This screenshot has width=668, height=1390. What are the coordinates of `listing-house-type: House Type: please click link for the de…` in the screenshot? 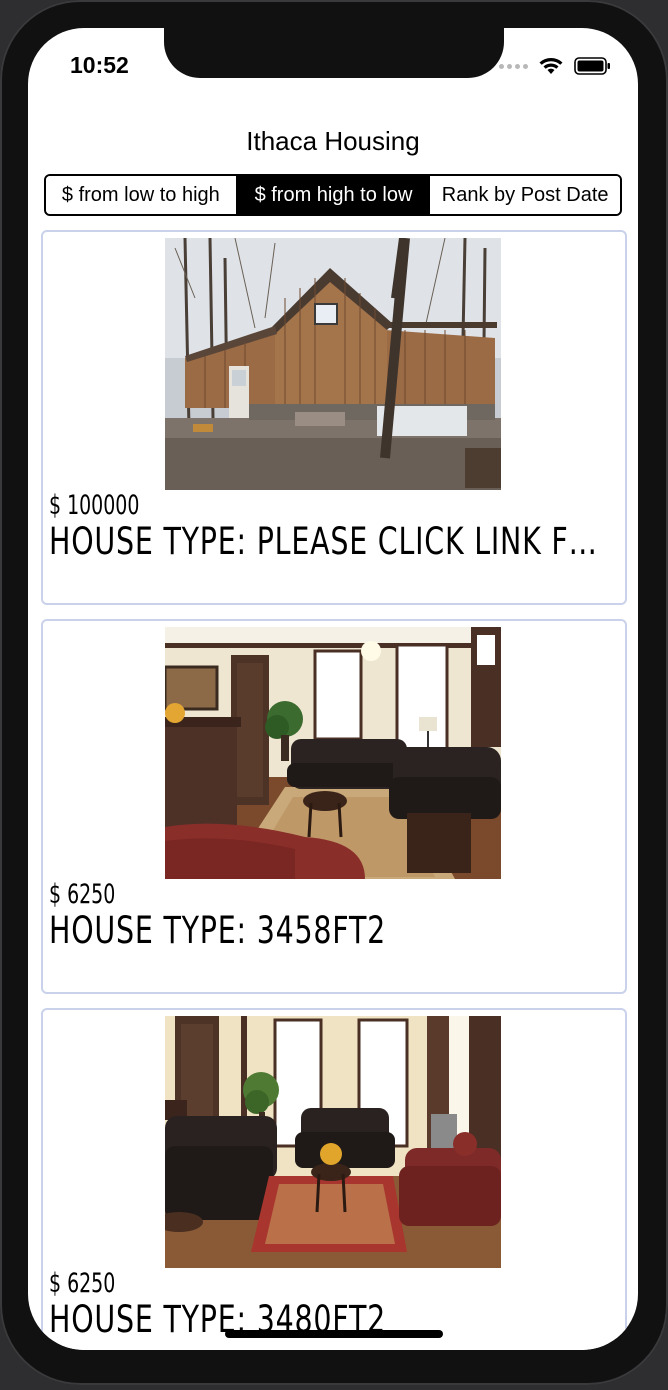 It's located at (334, 541).